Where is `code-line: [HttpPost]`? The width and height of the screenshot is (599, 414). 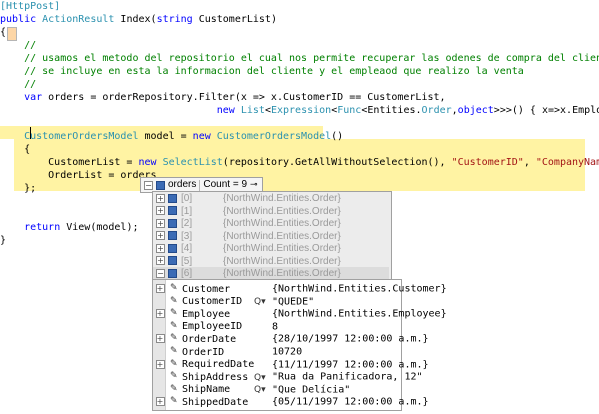
code-line: [HttpPost] is located at coordinates (30, 6).